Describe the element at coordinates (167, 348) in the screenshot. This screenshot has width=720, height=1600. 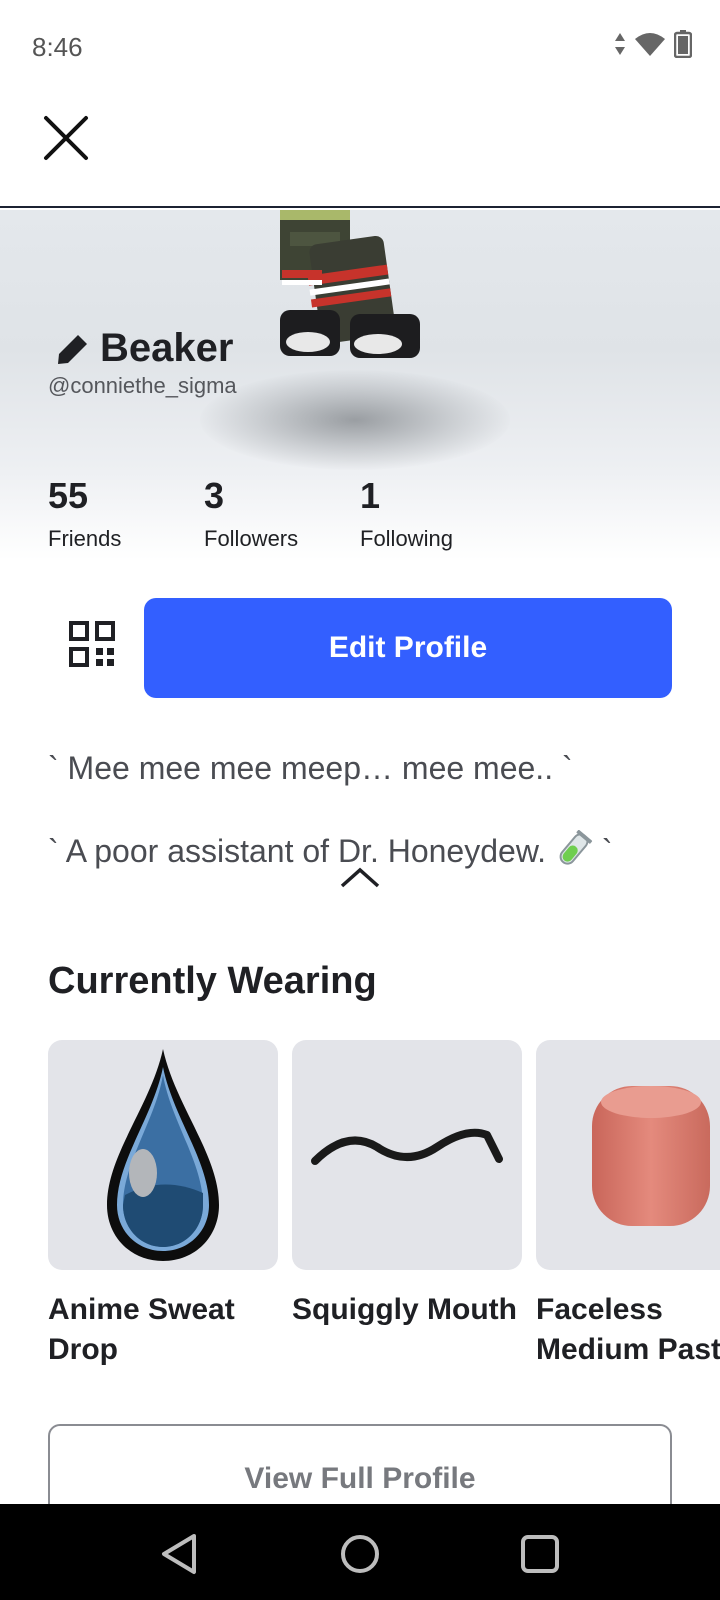
I see `display-name-text: Beaker` at that location.